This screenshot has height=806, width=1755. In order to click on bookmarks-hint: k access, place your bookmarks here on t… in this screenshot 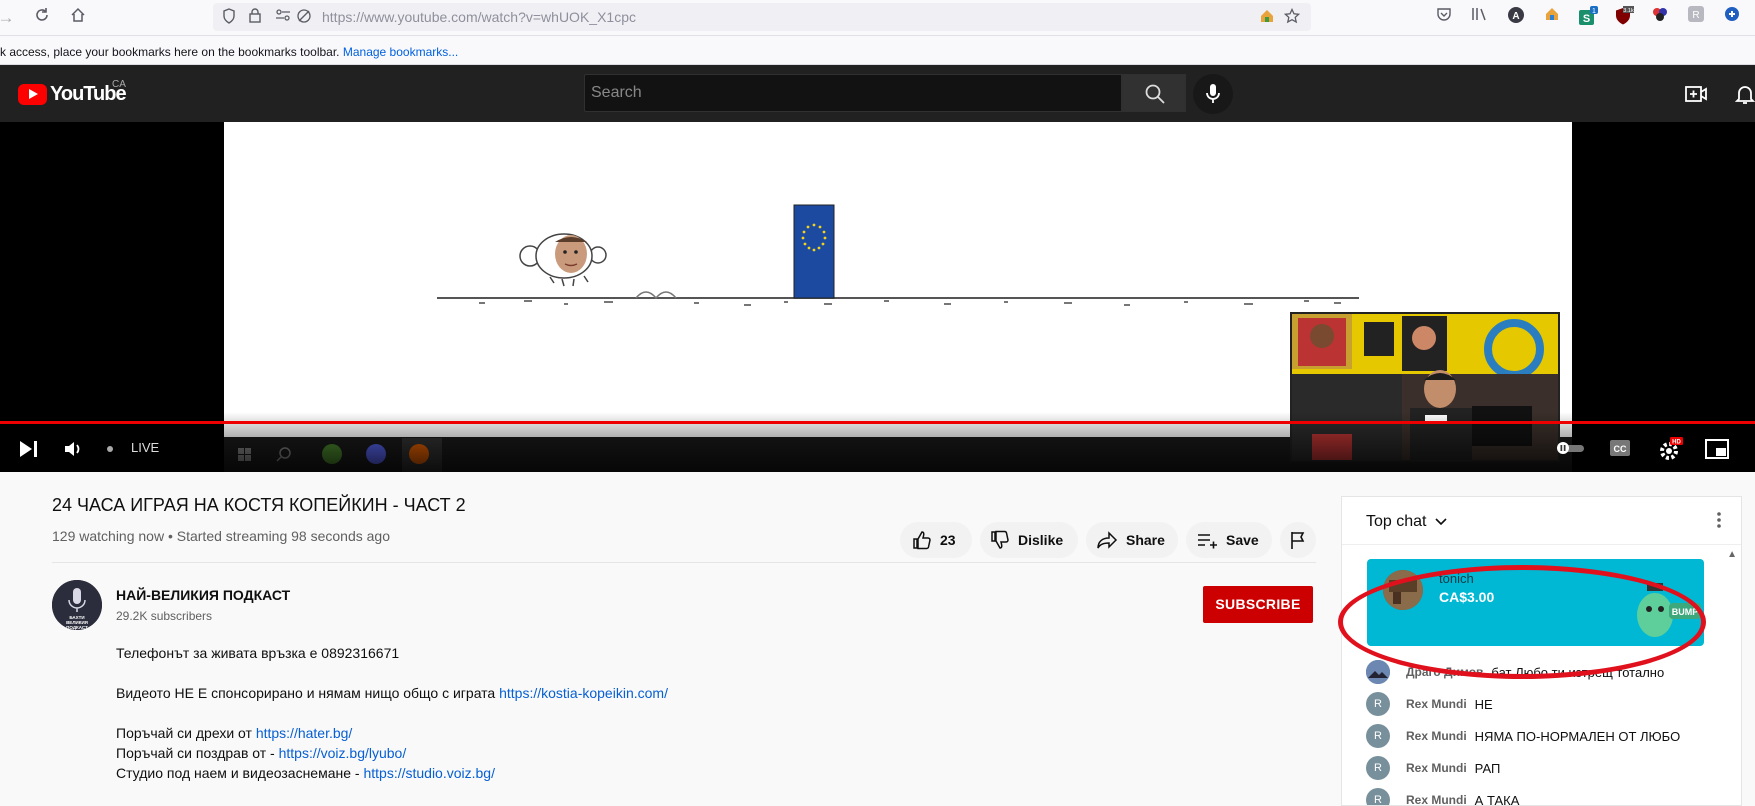, I will do `click(170, 52)`.